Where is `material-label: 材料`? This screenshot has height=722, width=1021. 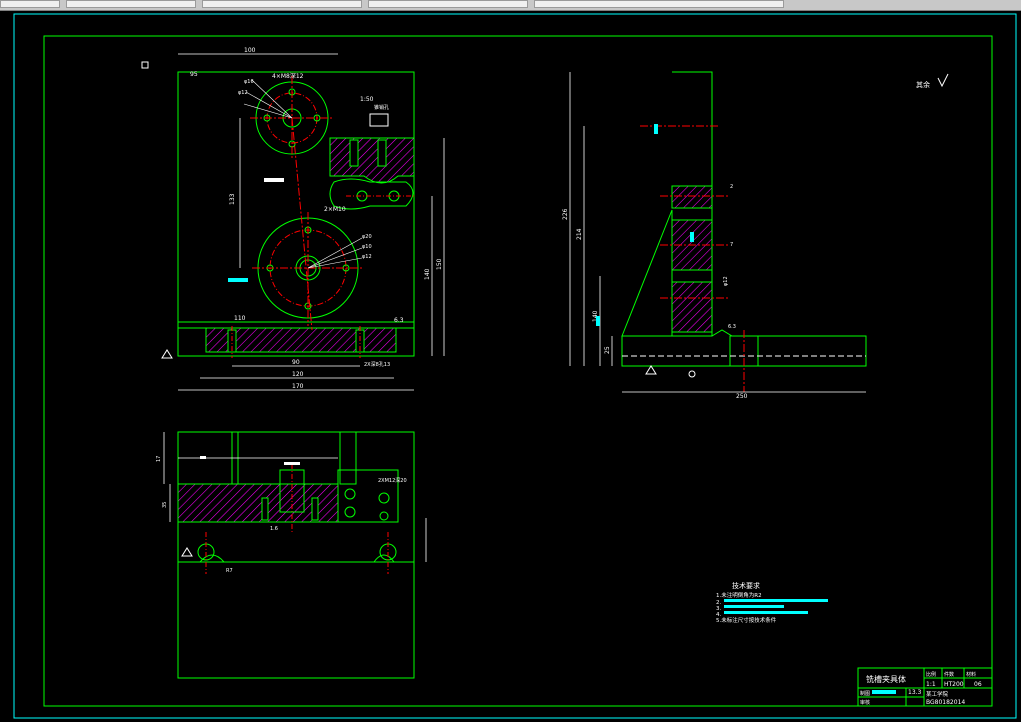
material-label: 材料 is located at coordinates (971, 674).